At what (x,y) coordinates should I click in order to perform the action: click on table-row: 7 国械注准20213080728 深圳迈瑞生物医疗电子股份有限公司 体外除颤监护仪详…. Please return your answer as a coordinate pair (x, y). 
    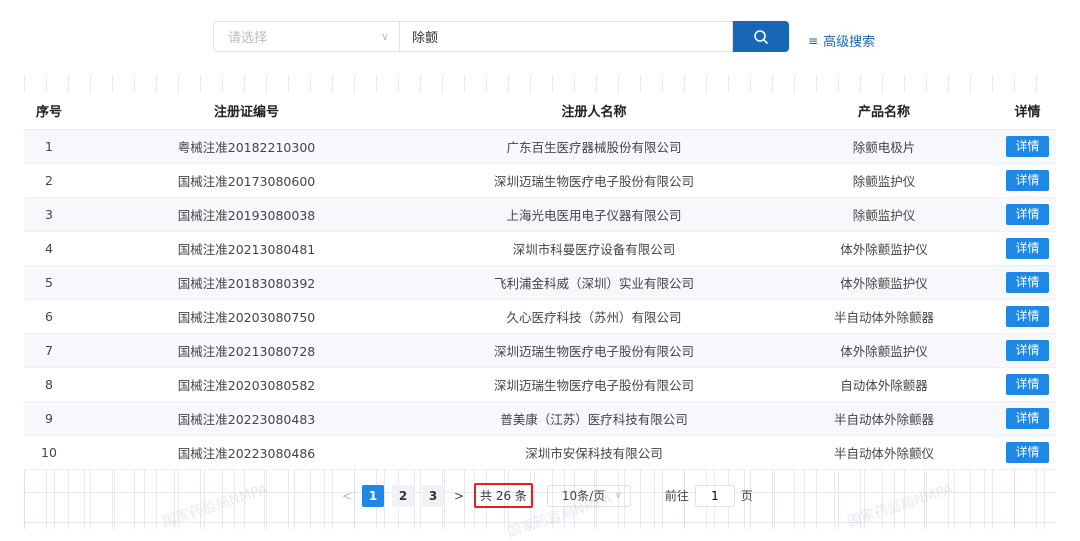
    Looking at the image, I should click on (540, 350).